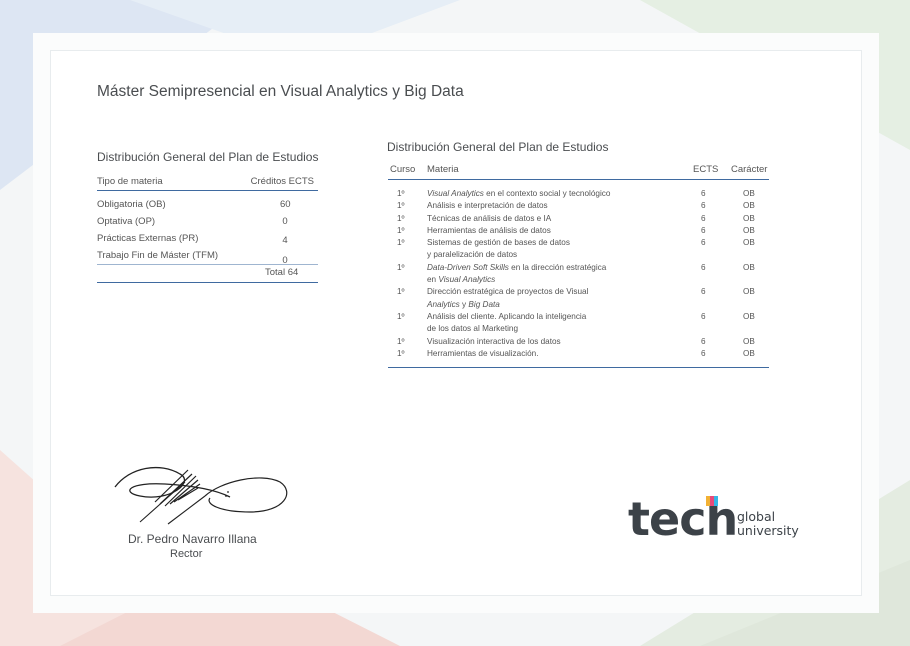 The height and width of the screenshot is (646, 910). What do you see at coordinates (706, 169) in the screenshot?
I see `column-ects-header: ECTS` at bounding box center [706, 169].